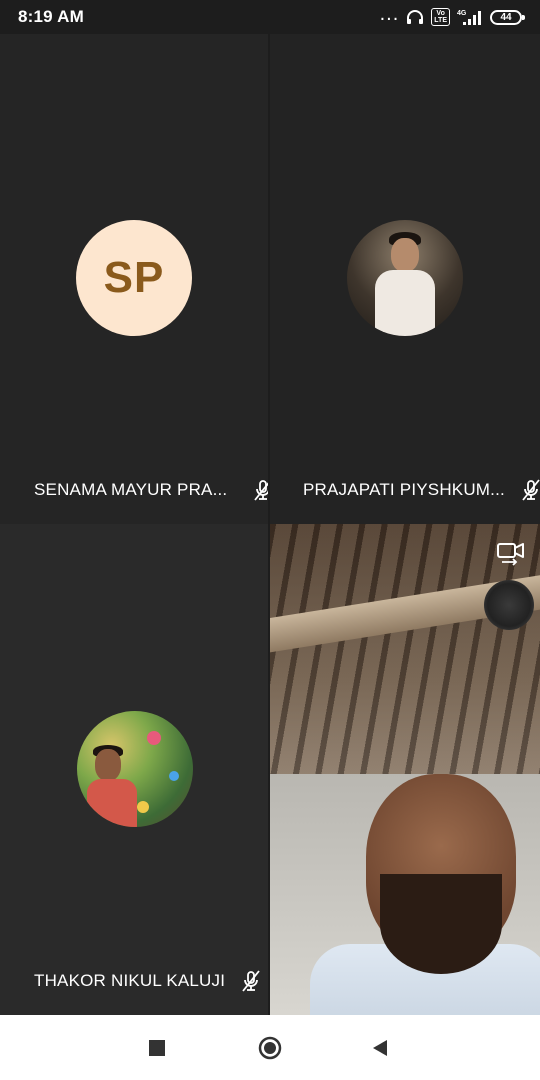 This screenshot has width=540, height=1080. What do you see at coordinates (441, 924) in the screenshot?
I see `video-person-beard` at bounding box center [441, 924].